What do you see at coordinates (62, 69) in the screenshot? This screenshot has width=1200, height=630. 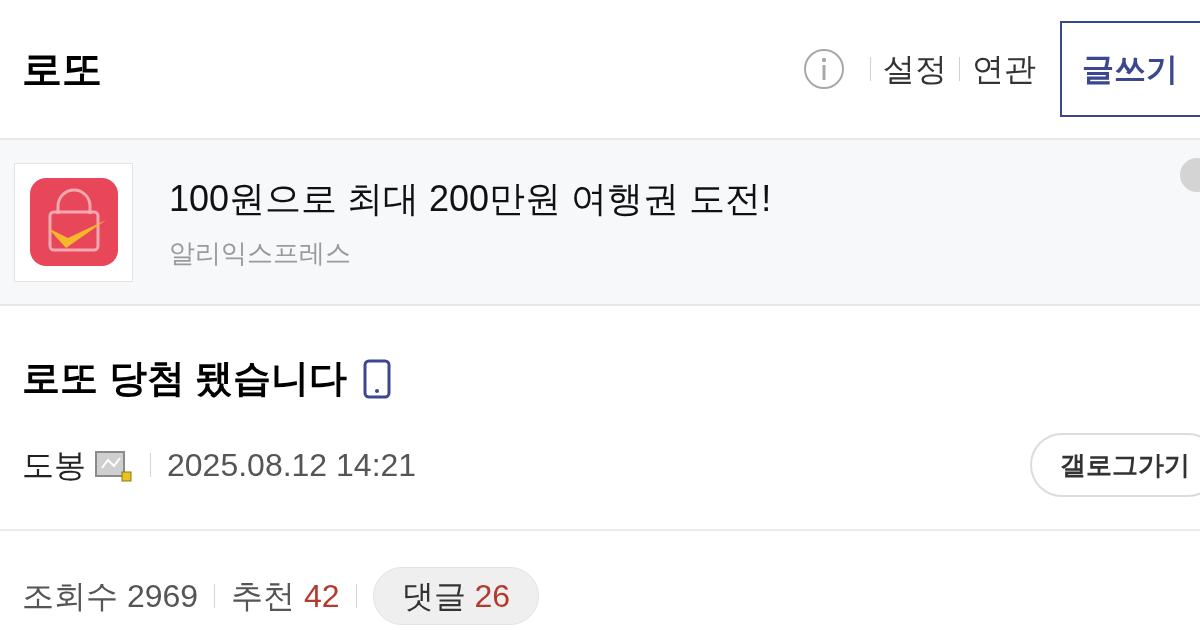 I see `board-title: 로또` at bounding box center [62, 69].